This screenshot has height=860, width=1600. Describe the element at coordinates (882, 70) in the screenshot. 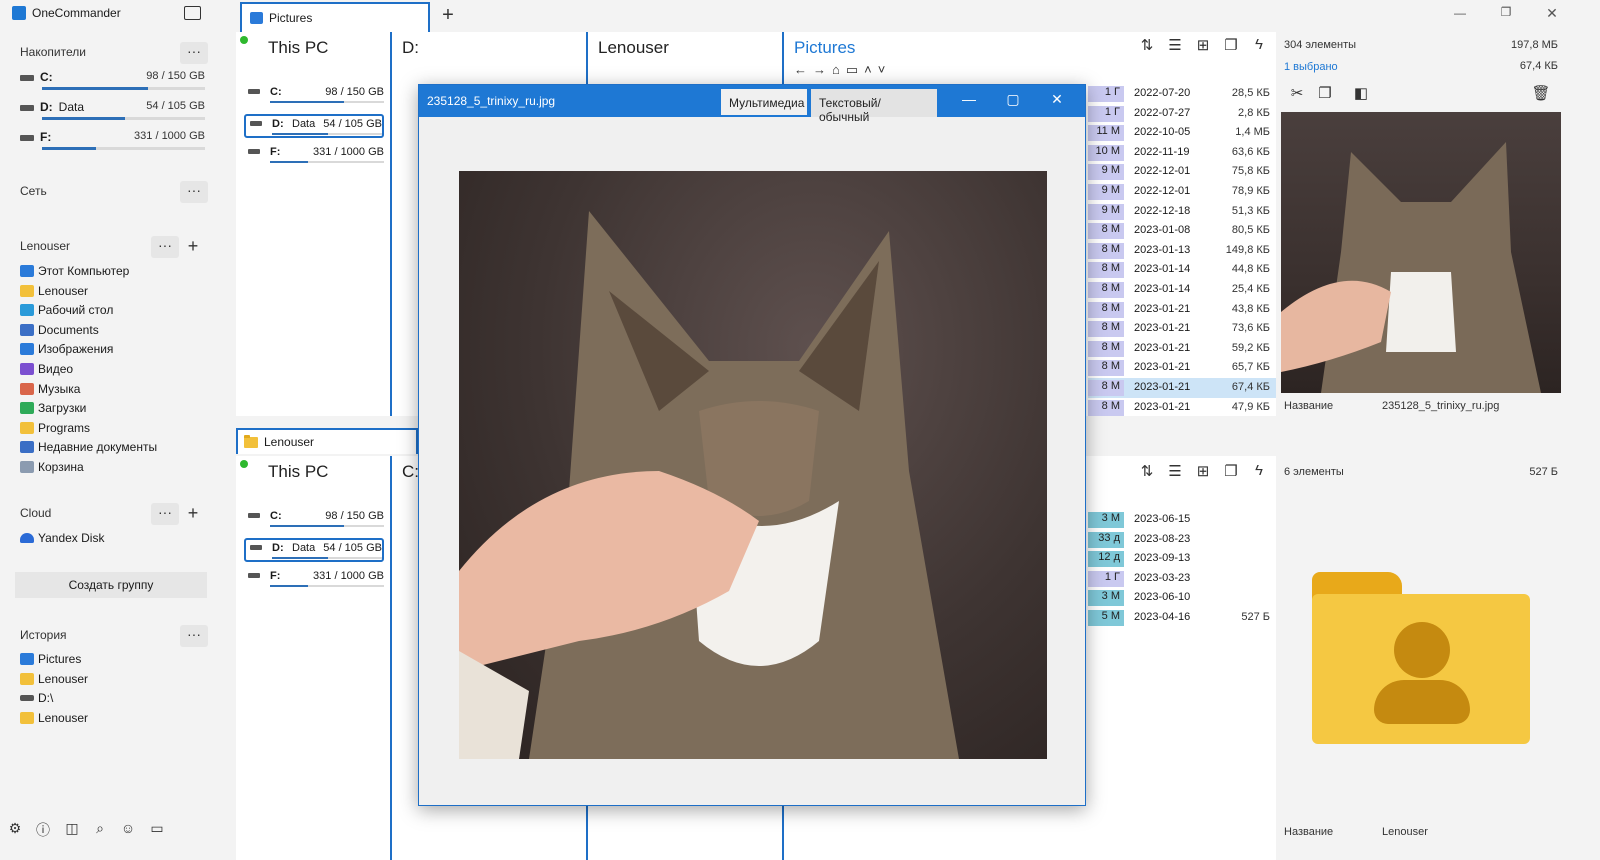

I see `chevron-down-icon: ˅` at that location.